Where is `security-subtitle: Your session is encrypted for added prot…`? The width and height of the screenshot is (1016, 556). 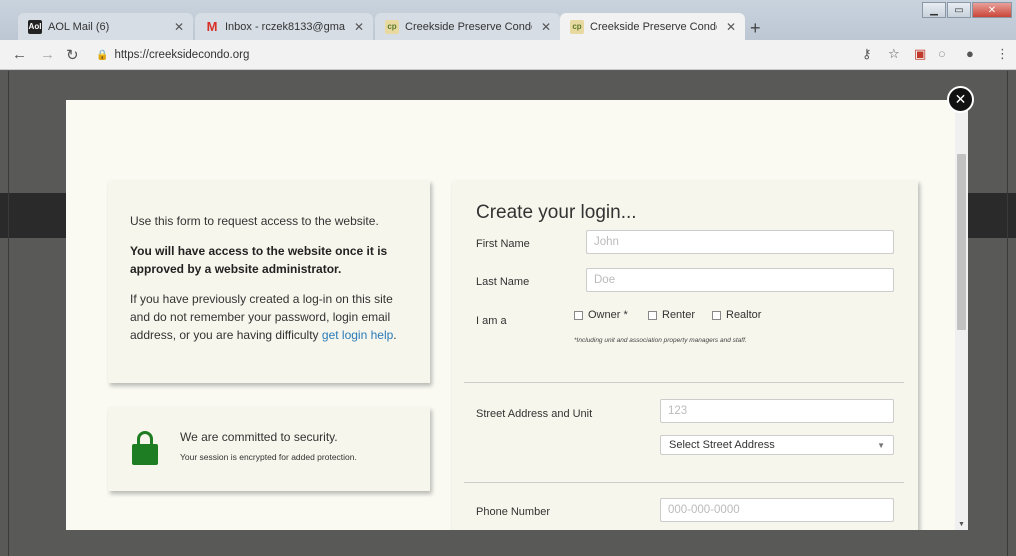
security-subtitle: Your session is encrypted for added prot… is located at coordinates (268, 457).